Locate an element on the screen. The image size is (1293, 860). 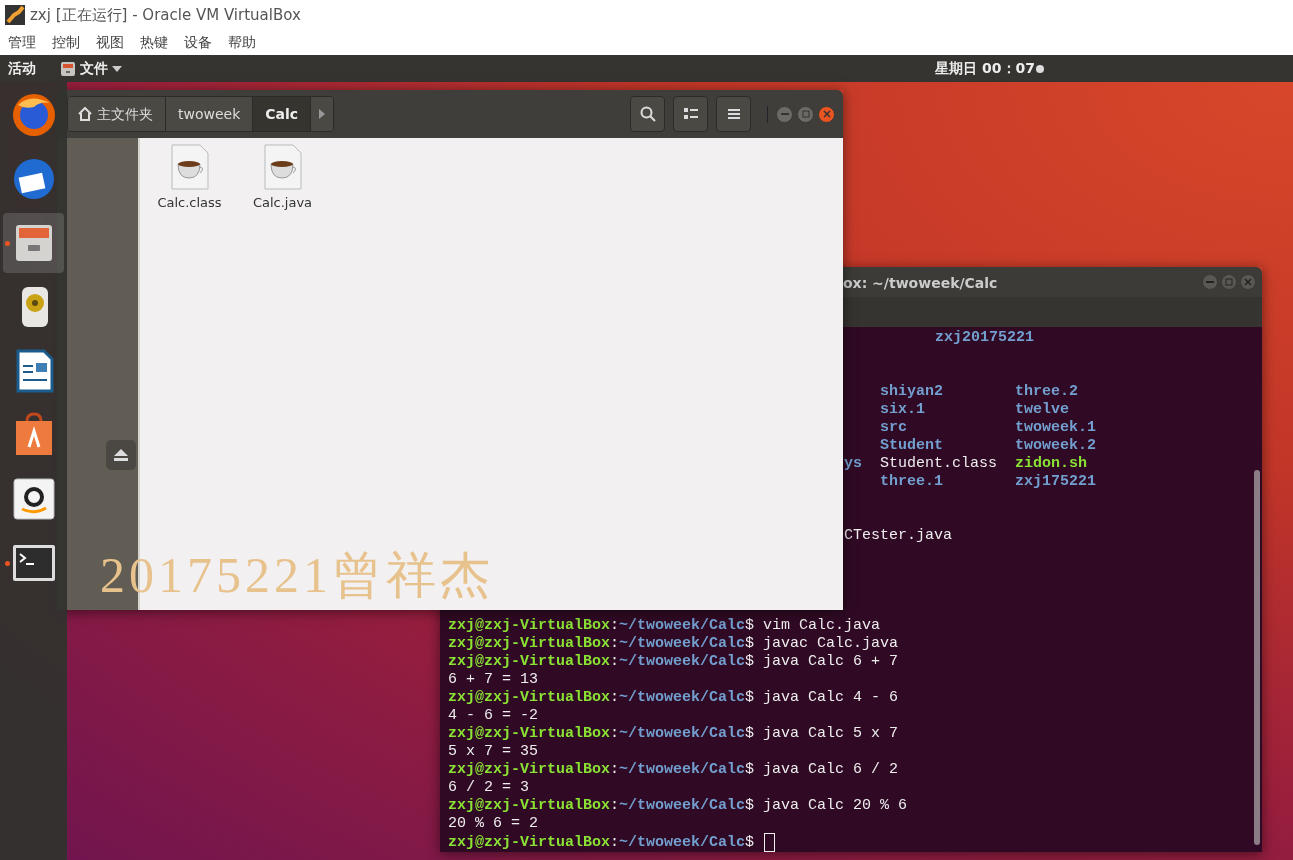
terminal-text: src is located at coordinates (893, 428).